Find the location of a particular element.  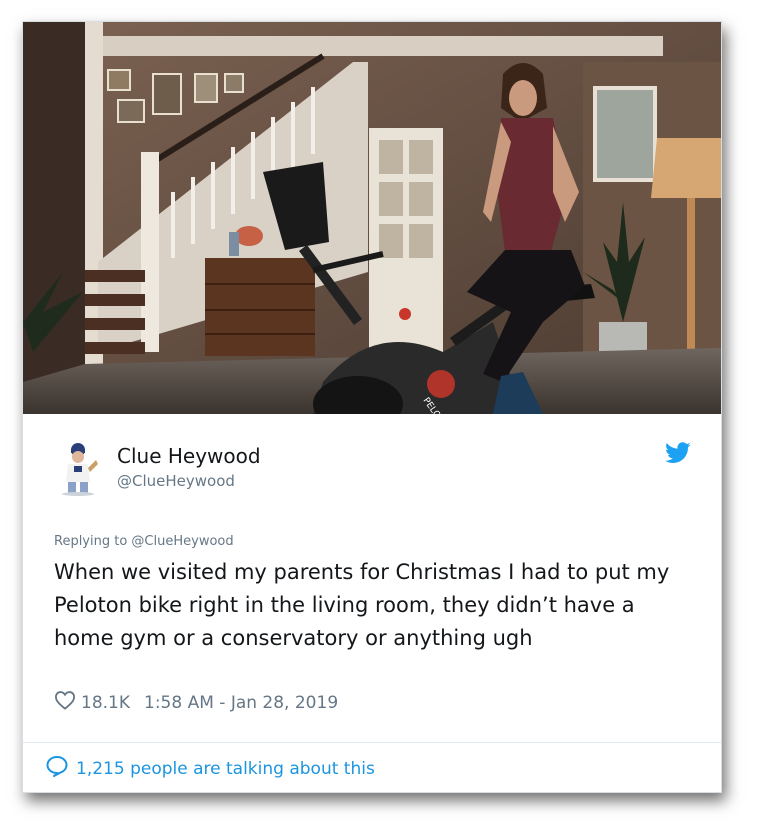

tweet-timestamp: 1:58 AM - Jan 28, 2019 is located at coordinates (241, 703).